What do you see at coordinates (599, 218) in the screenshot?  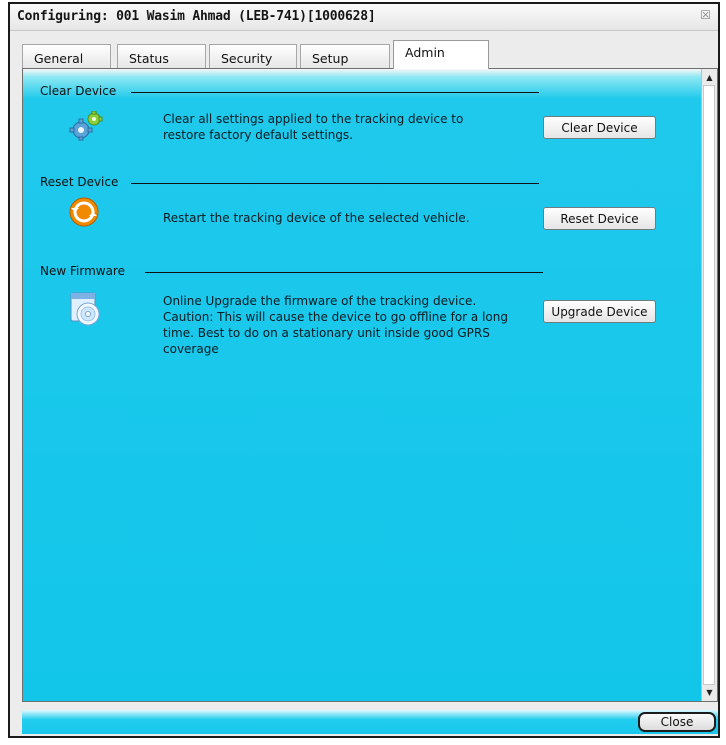 I see `reset-device-button: Reset Device` at bounding box center [599, 218].